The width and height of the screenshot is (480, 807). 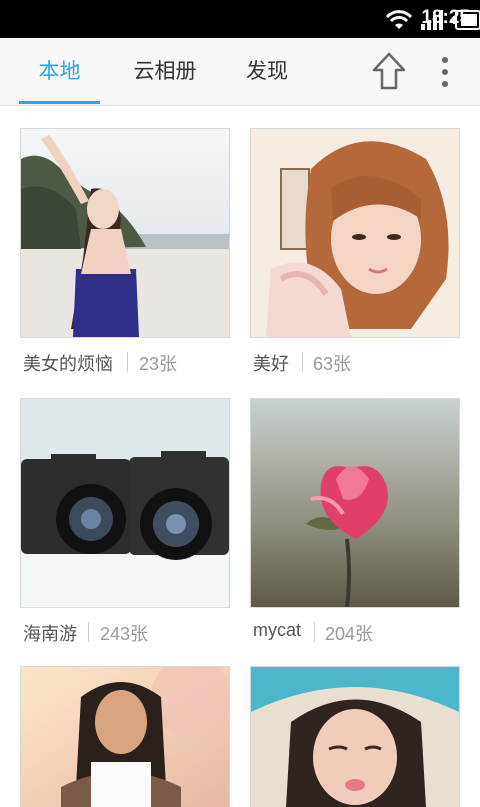 I want to click on album-count: 204张, so click(x=349, y=634).